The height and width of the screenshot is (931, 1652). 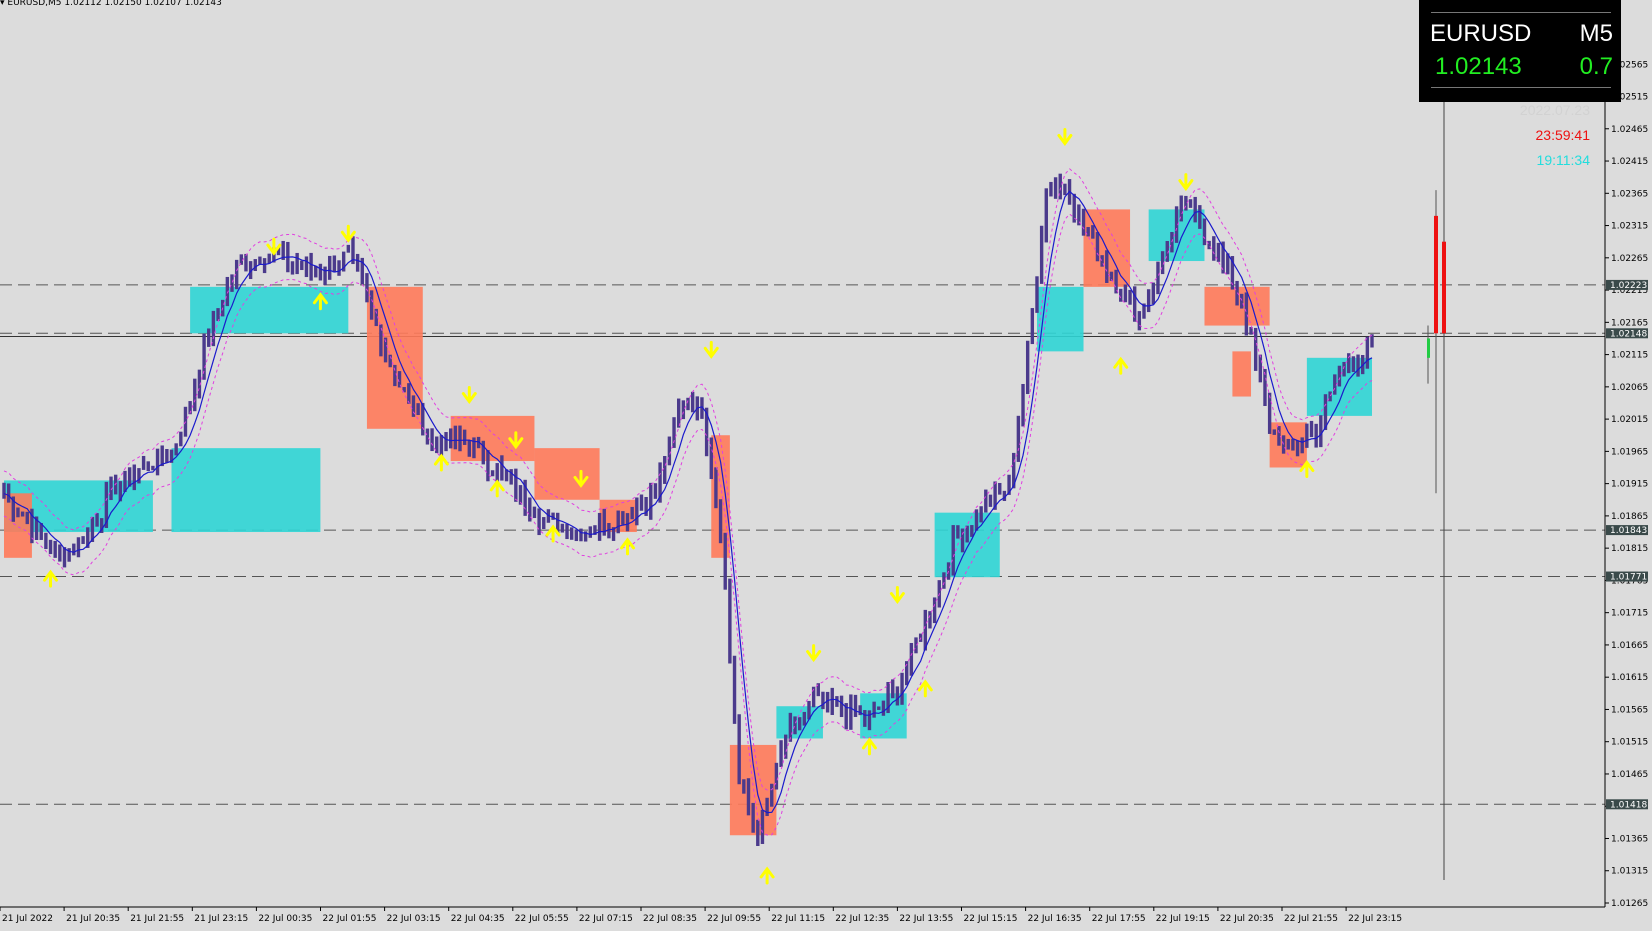 What do you see at coordinates (734, 919) in the screenshot?
I see `x-tick-label: 22 Jul 09:55` at bounding box center [734, 919].